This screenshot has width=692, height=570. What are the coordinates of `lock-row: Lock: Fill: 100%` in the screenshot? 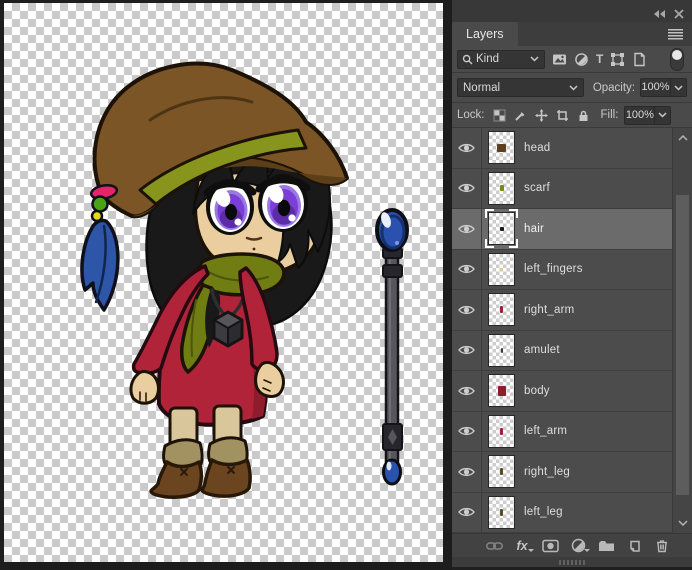 It's located at (572, 115).